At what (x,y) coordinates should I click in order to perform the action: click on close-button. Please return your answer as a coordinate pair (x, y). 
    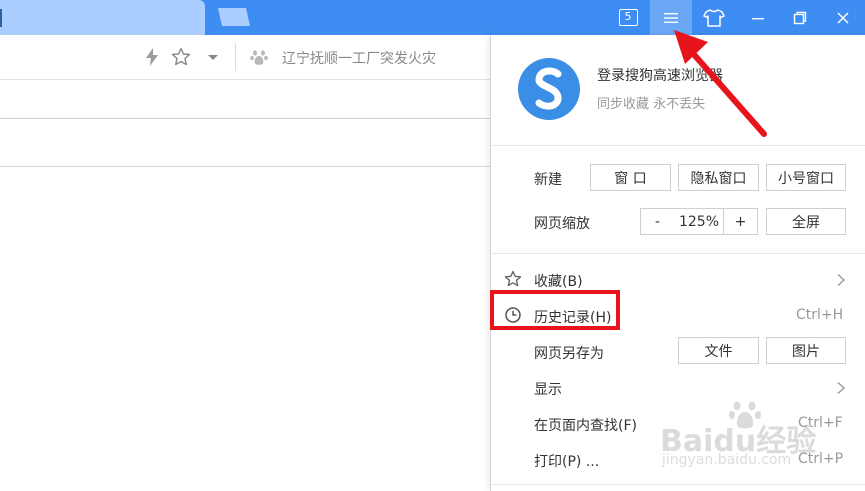
    Looking at the image, I should click on (843, 17).